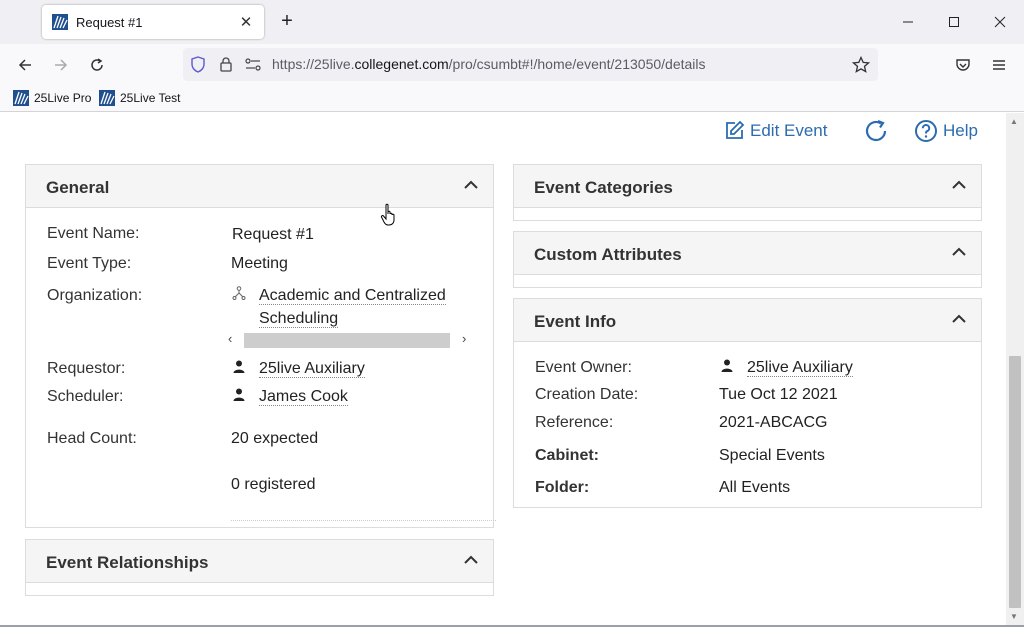  Describe the element at coordinates (776, 130) in the screenshot. I see `edit-event-button: Edit Event` at that location.